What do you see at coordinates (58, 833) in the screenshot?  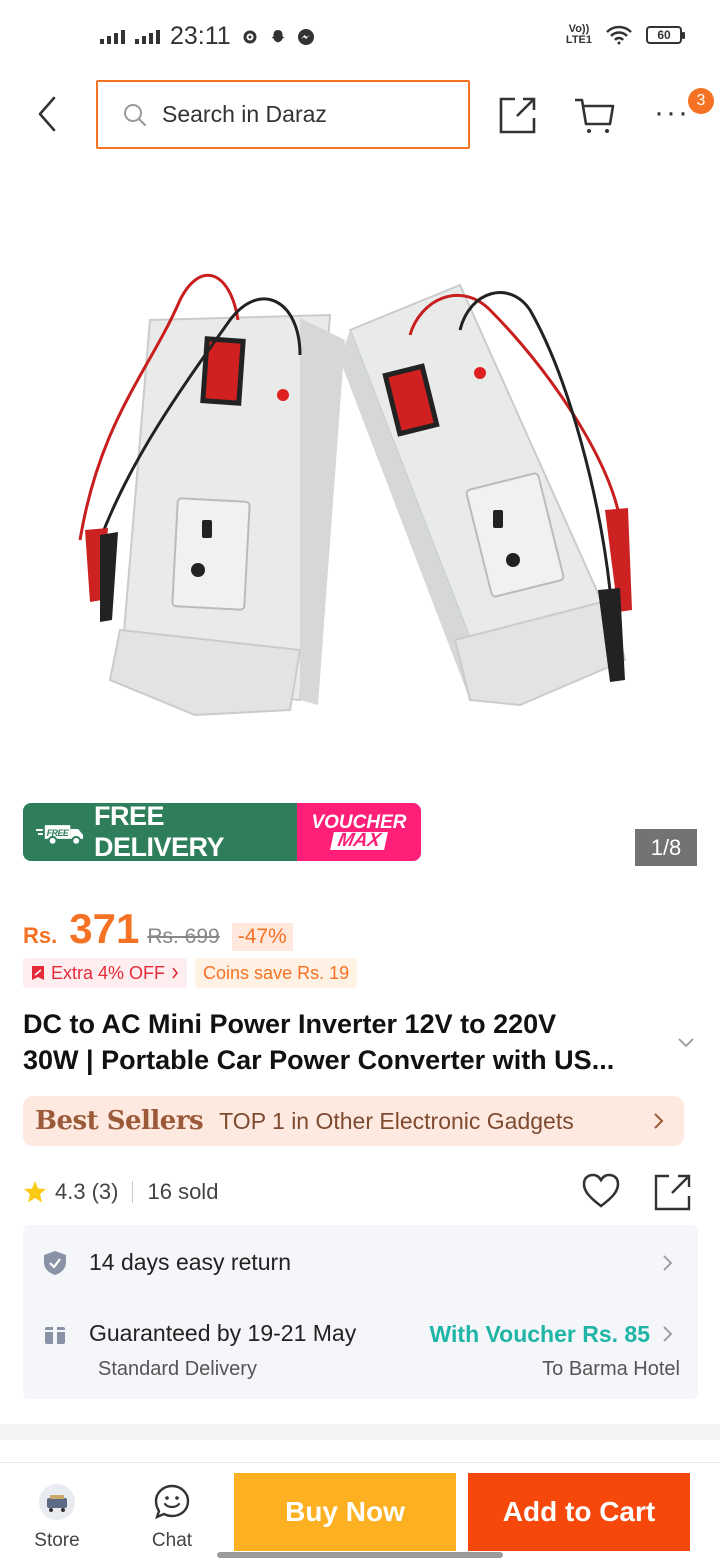 I see `promo-free-small: FREE` at bounding box center [58, 833].